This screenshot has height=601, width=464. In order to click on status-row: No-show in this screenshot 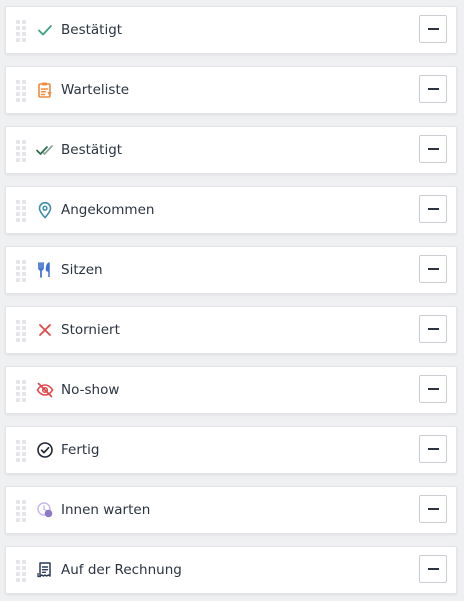, I will do `click(231, 390)`.